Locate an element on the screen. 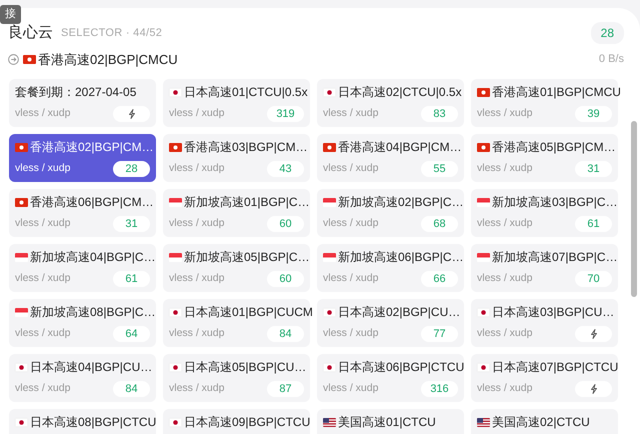 Image resolution: width=640 pixels, height=434 pixels. proxy-card: 新加坡高速04|BGP|C… vless / xudp 61 is located at coordinates (82, 268).